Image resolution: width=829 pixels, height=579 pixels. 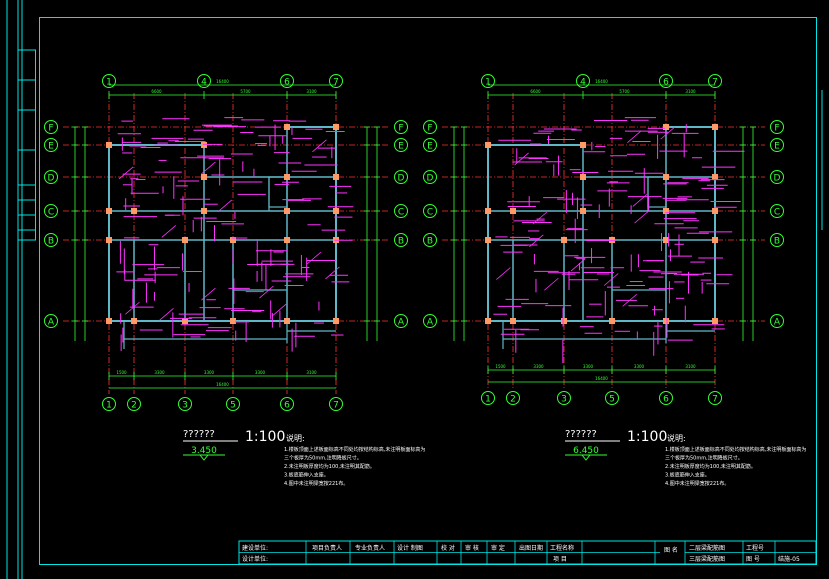 What do you see at coordinates (560, 559) in the screenshot?
I see `title-block-sub-item: 项 目` at bounding box center [560, 559].